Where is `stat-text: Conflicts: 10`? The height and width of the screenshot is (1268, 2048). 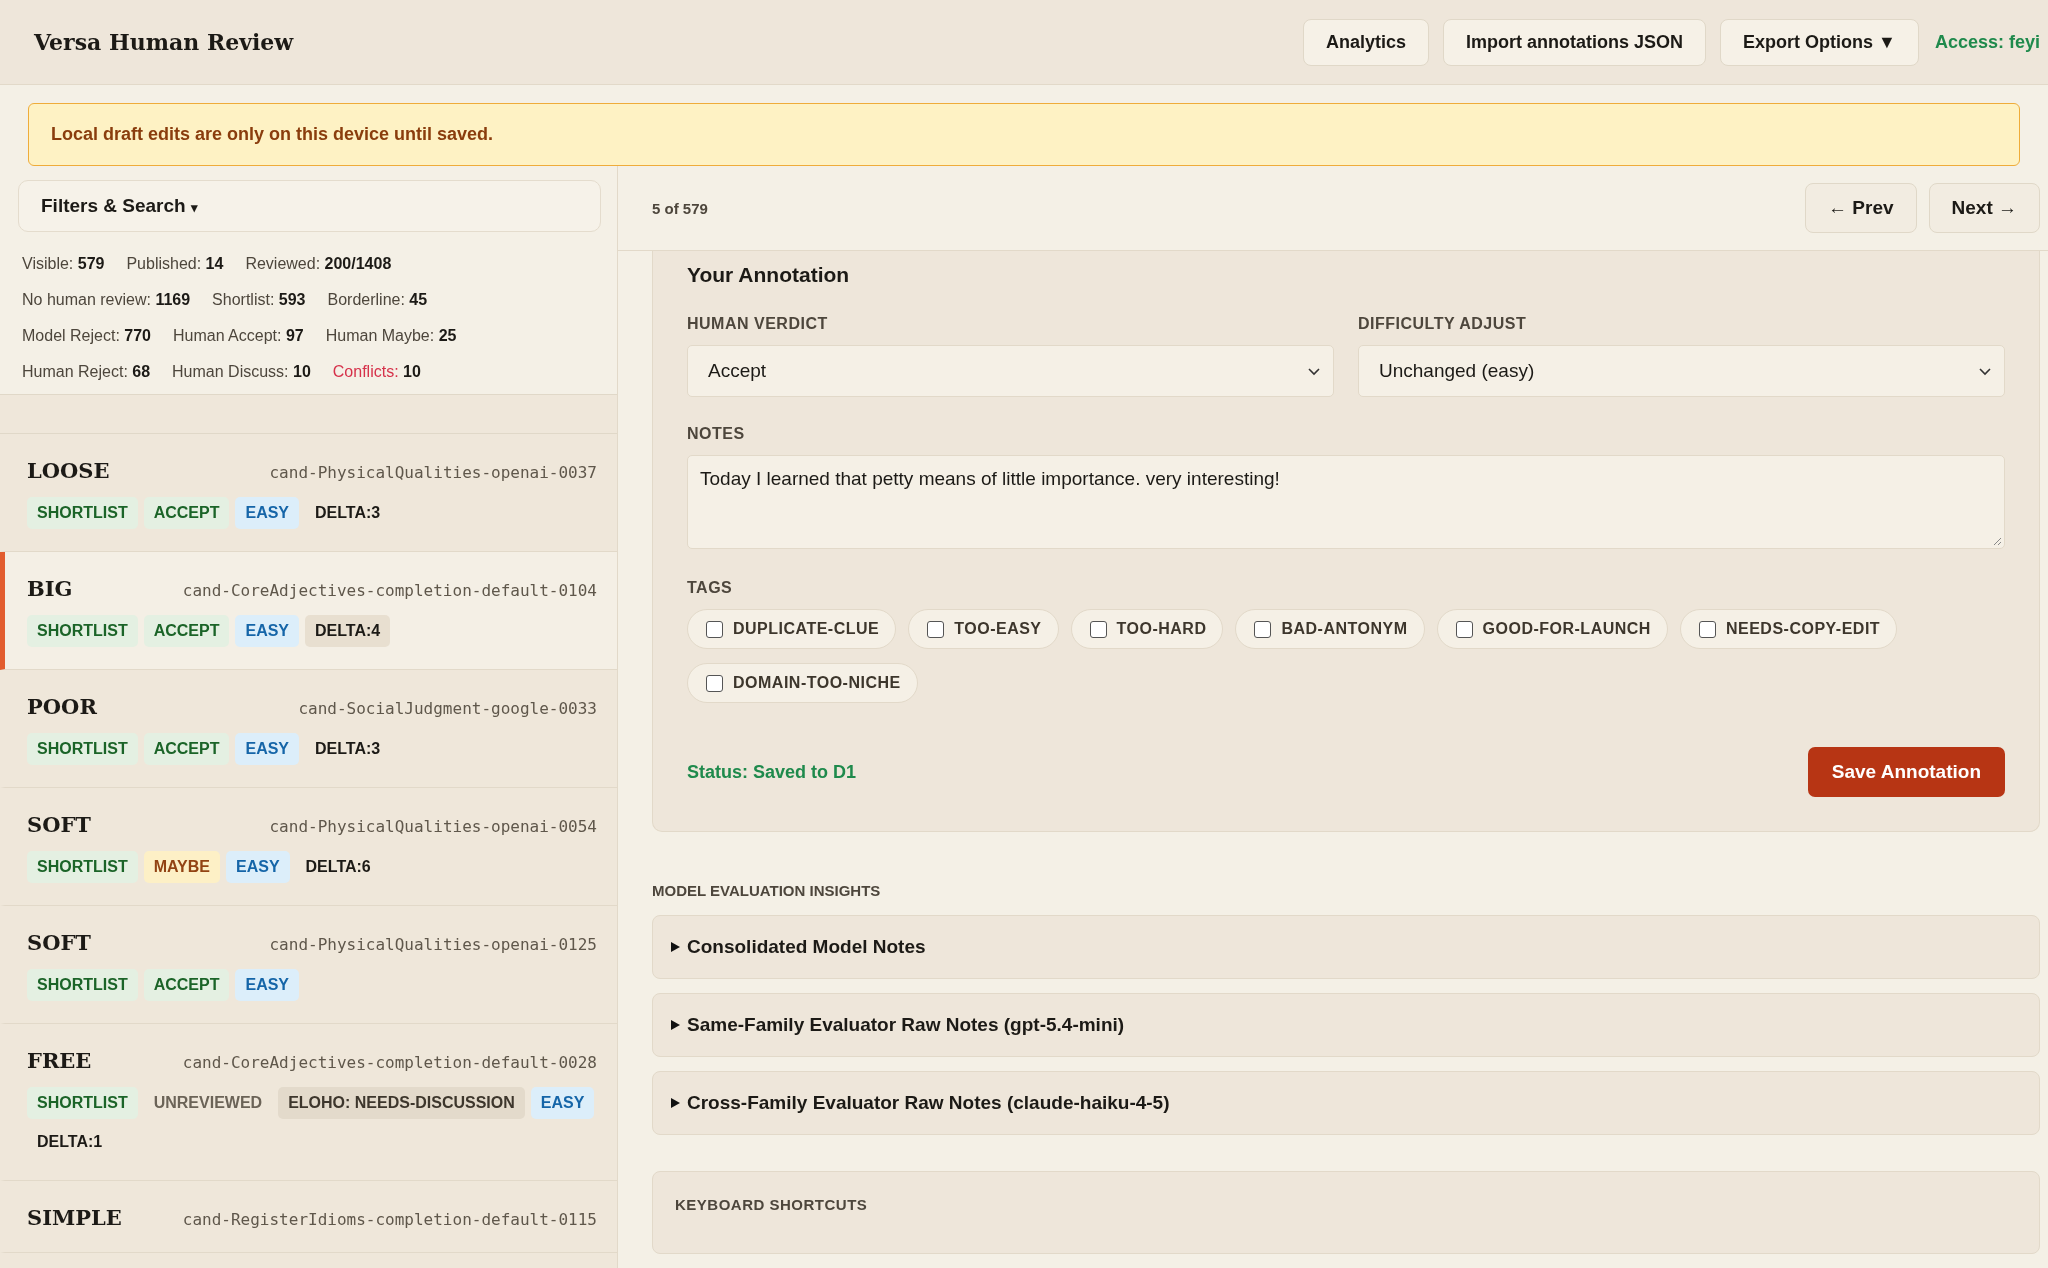 stat-text: Conflicts: 10 is located at coordinates (376, 372).